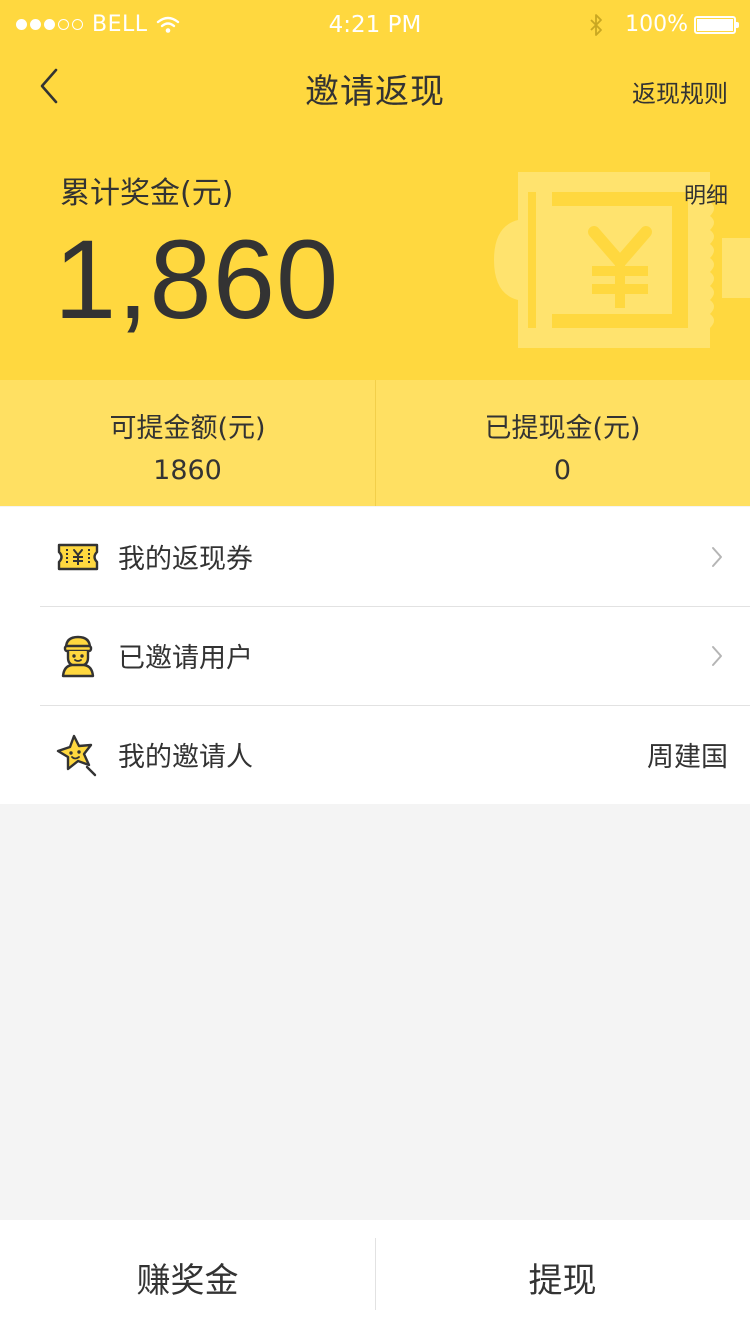 This screenshot has width=750, height=1334. Describe the element at coordinates (185, 757) in the screenshot. I see `menu-label: 我的邀请人` at that location.